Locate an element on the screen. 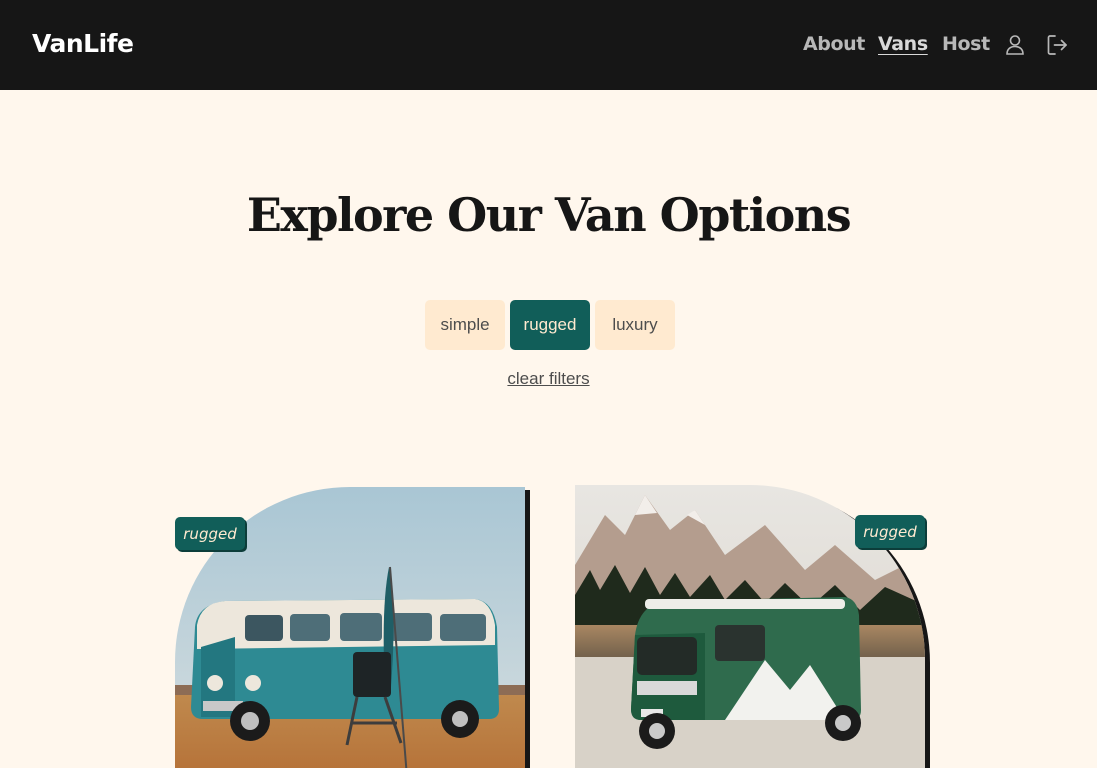 This screenshot has height=768, width=1097. nav-host: Host is located at coordinates (966, 44).